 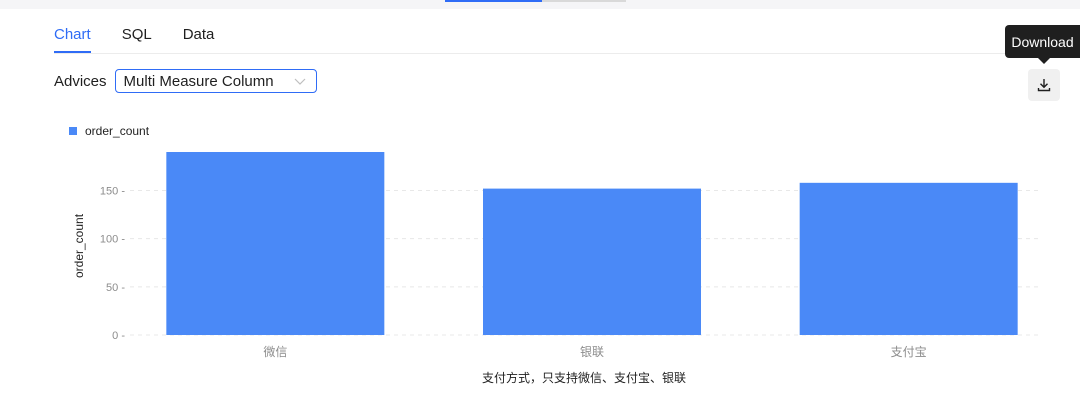 I want to click on y-axis-title: order_count, so click(x=79, y=245).